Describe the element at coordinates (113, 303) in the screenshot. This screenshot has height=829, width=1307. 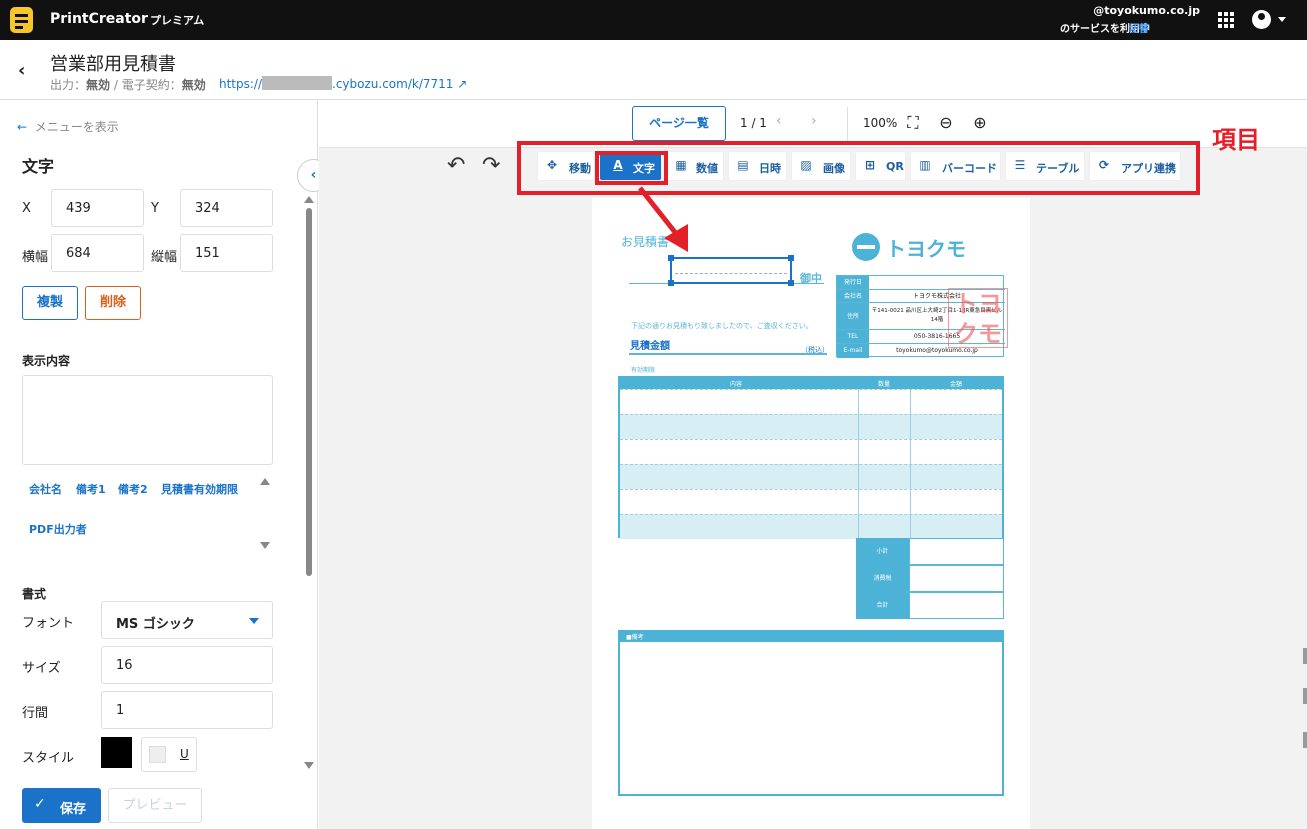
I see `delete-button: 削除` at that location.